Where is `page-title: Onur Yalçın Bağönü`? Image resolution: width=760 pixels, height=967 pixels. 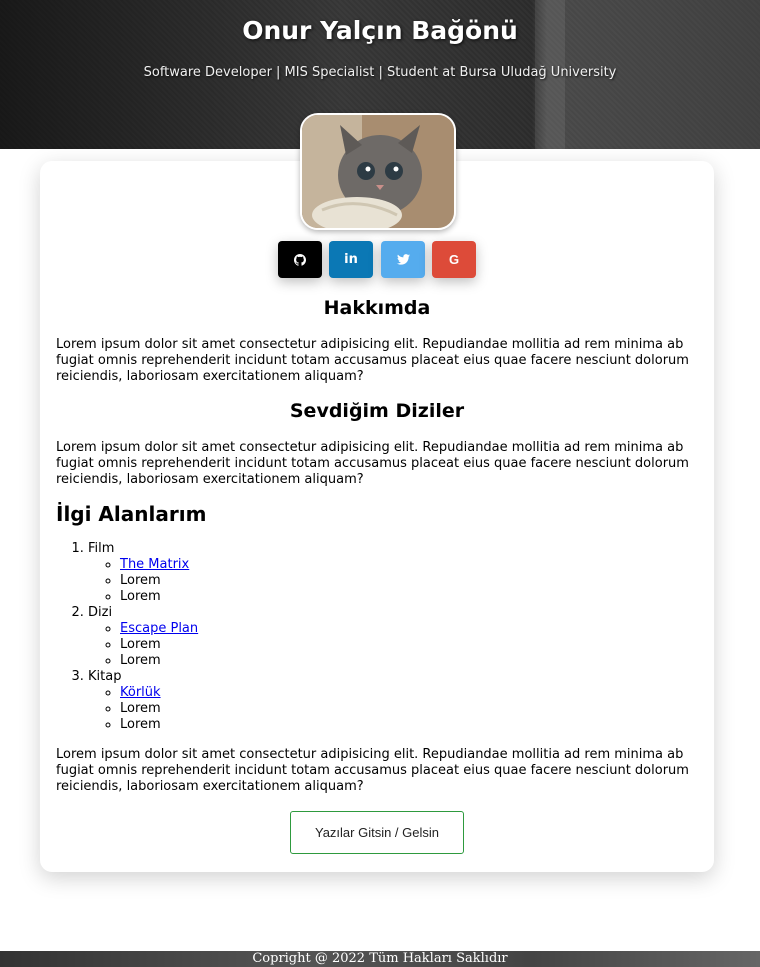 page-title: Onur Yalçın Bağönü is located at coordinates (380, 30).